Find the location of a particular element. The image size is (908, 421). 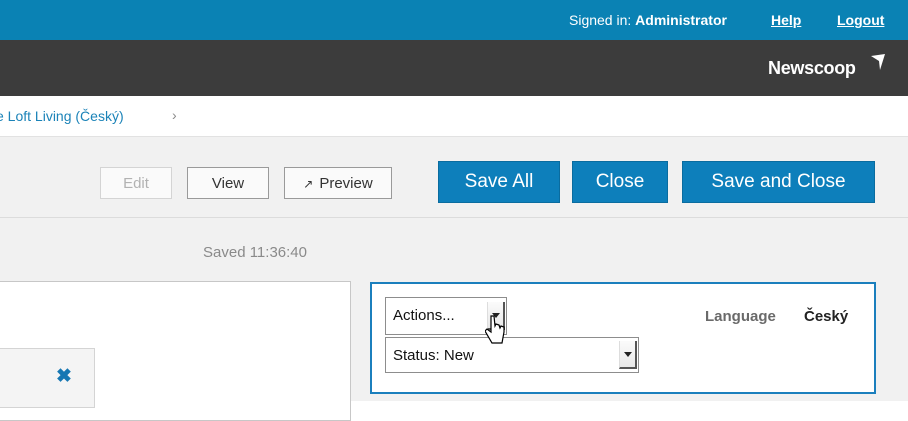

signed-in-user: Administrator is located at coordinates (681, 20).